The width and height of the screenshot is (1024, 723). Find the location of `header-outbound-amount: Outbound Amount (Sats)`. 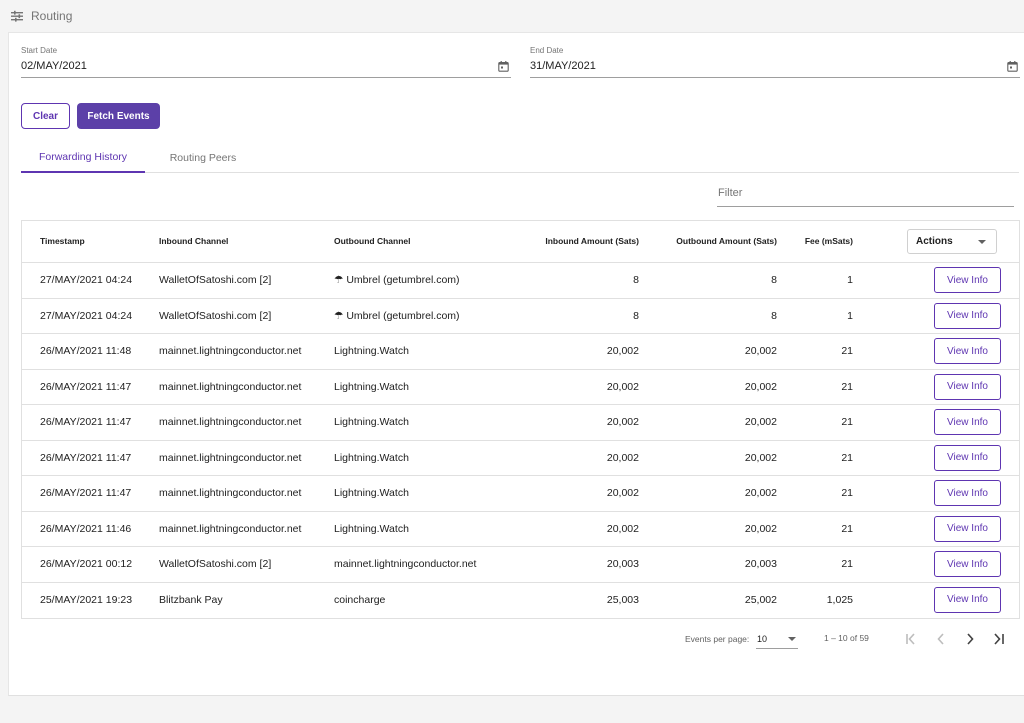

header-outbound-amount: Outbound Amount (Sats) is located at coordinates (726, 241).